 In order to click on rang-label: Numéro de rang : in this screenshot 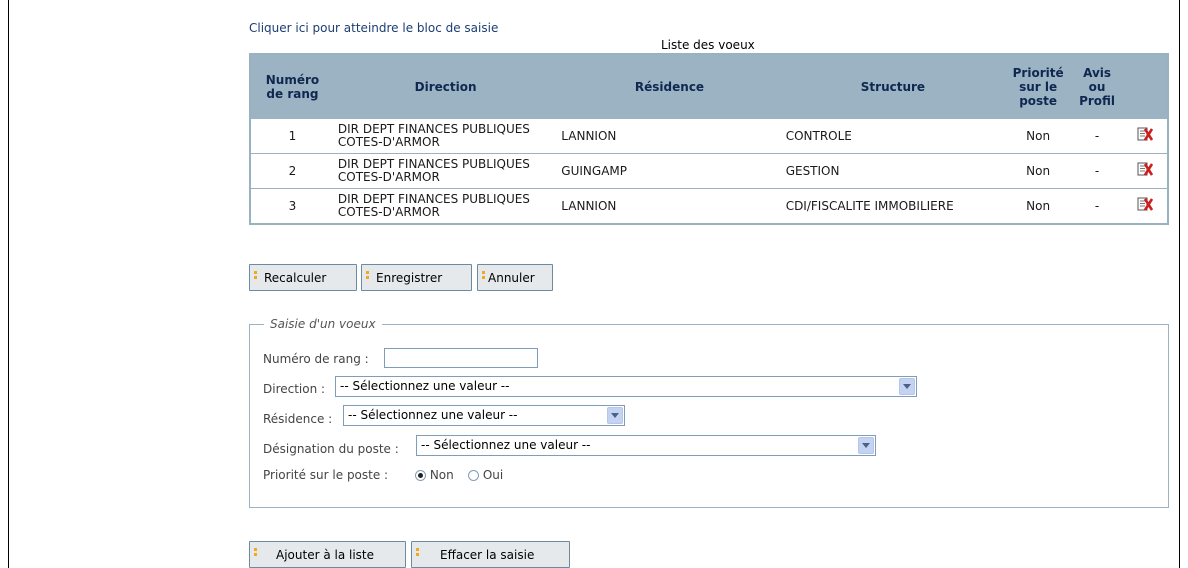, I will do `click(316, 359)`.